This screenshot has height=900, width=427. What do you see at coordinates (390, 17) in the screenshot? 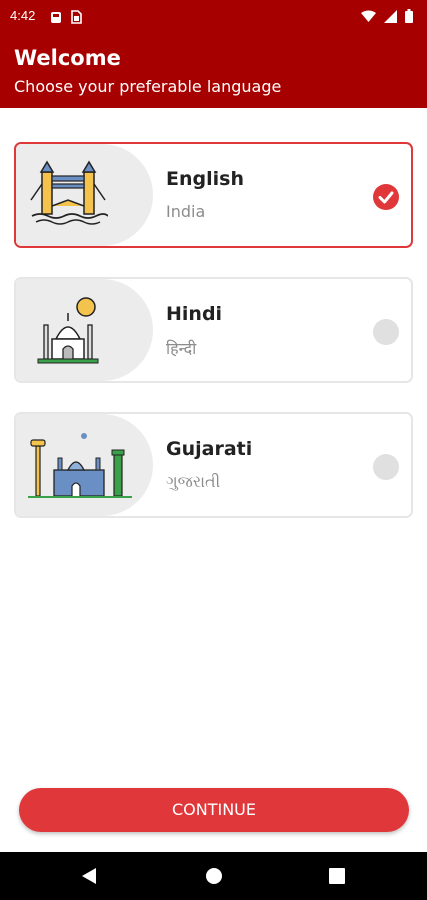
I see `signal-icon` at bounding box center [390, 17].